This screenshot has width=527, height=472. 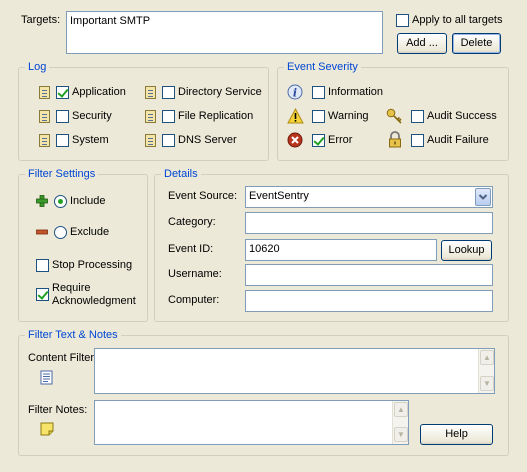 What do you see at coordinates (466, 250) in the screenshot?
I see `lookup-button: Lookup` at bounding box center [466, 250].